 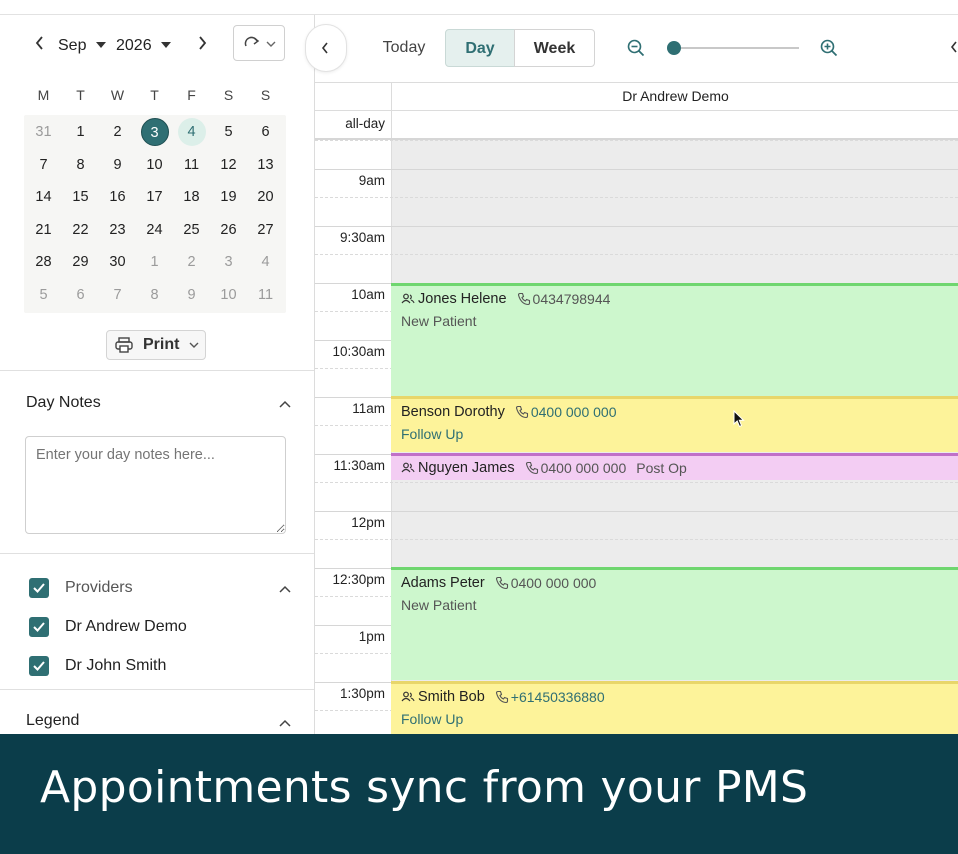 I want to click on appointment-card: Benson Dorothy 0400 000 000 Follow Up, so click(x=674, y=424).